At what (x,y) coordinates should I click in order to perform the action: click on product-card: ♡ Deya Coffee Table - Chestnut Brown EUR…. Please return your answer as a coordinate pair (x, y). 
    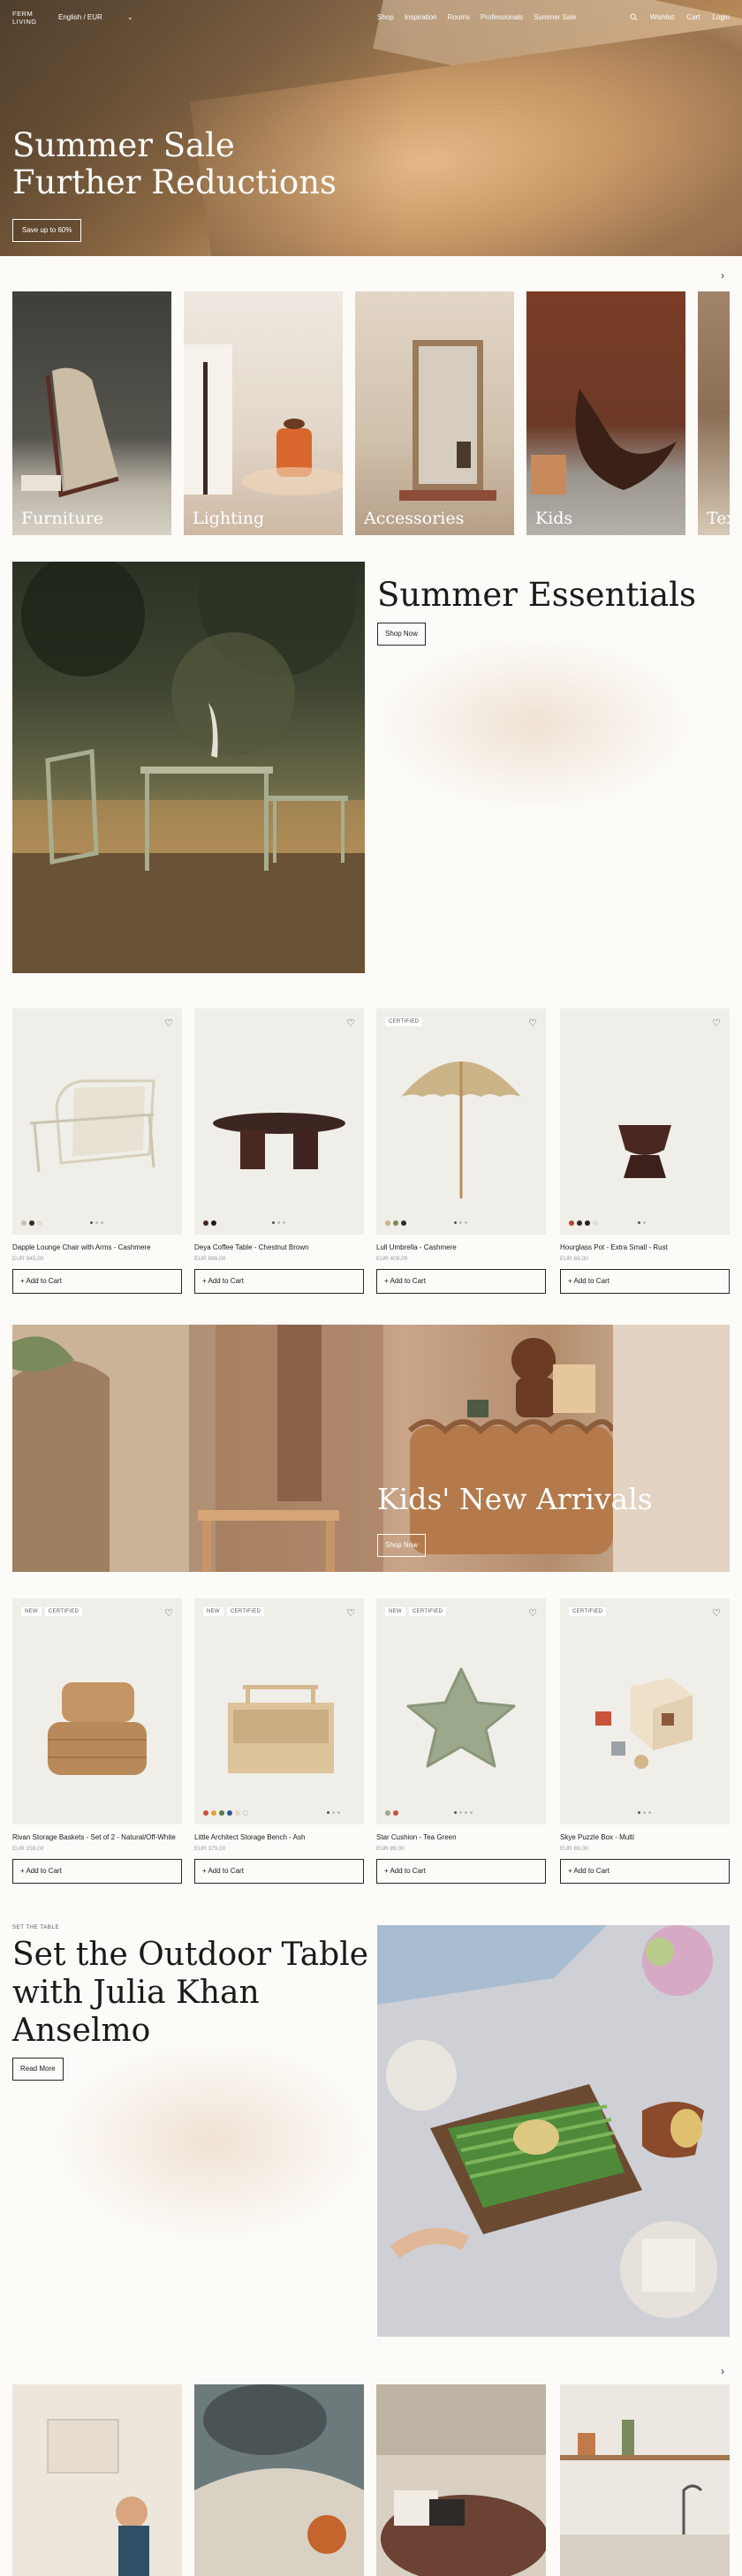
    Looking at the image, I should click on (279, 1151).